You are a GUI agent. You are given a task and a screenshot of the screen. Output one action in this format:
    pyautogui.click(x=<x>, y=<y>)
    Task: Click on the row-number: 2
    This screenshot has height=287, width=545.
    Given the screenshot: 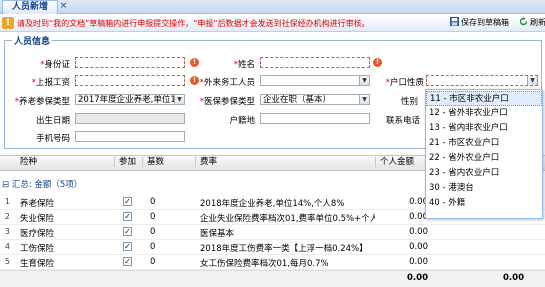 What is the action you would take?
    pyautogui.click(x=7, y=216)
    